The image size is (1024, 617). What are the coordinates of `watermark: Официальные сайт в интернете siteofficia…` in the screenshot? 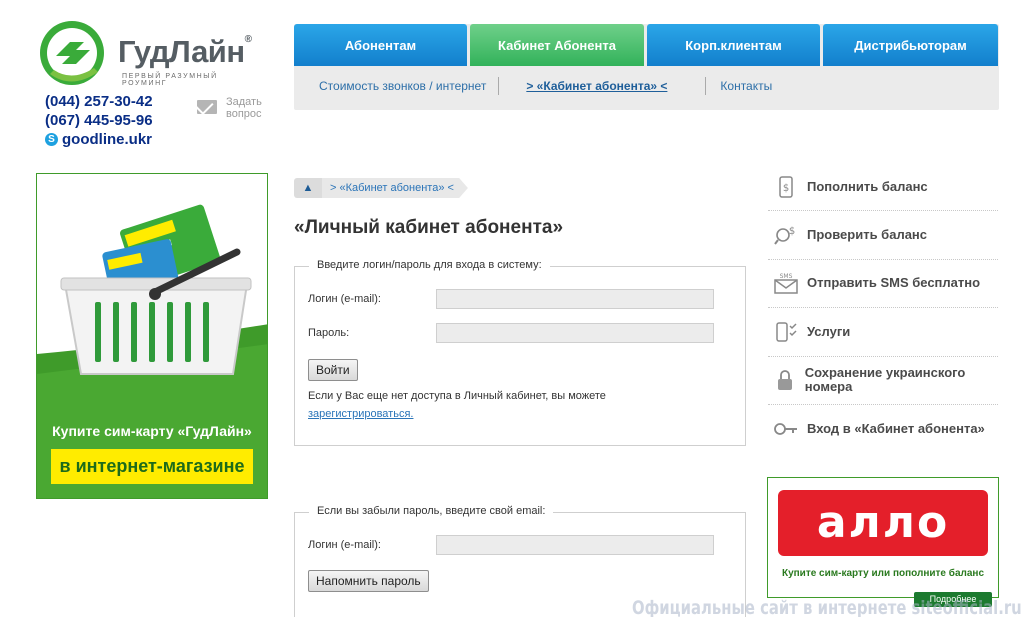 It's located at (827, 607).